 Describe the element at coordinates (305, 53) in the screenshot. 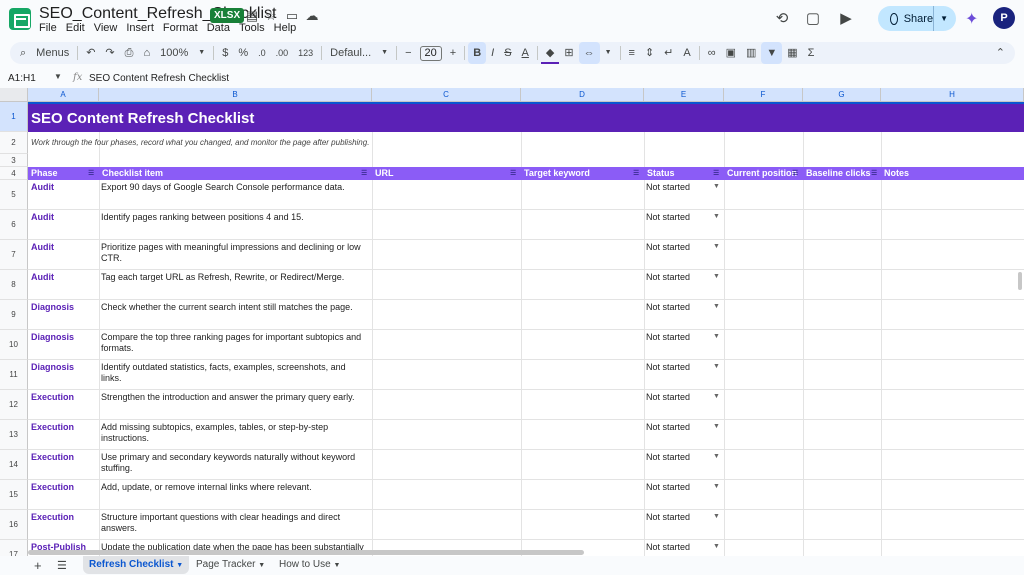

I see `more-formats: 123` at that location.